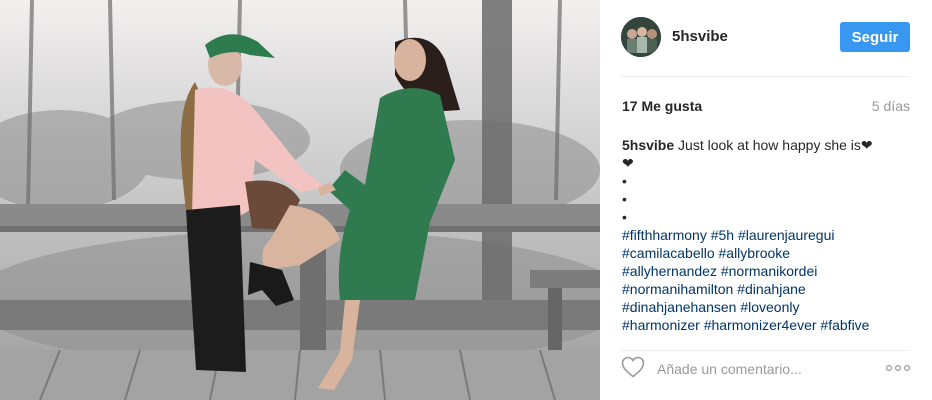 The image size is (932, 400). I want to click on post-author-username: 5hsvibe, so click(700, 36).